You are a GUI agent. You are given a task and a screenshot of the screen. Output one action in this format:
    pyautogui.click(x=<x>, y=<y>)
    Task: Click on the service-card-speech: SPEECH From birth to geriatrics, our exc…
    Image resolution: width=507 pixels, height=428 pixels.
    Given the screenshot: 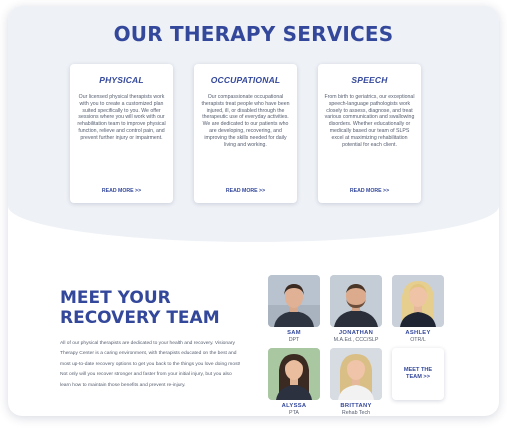 What is the action you would take?
    pyautogui.click(x=369, y=133)
    